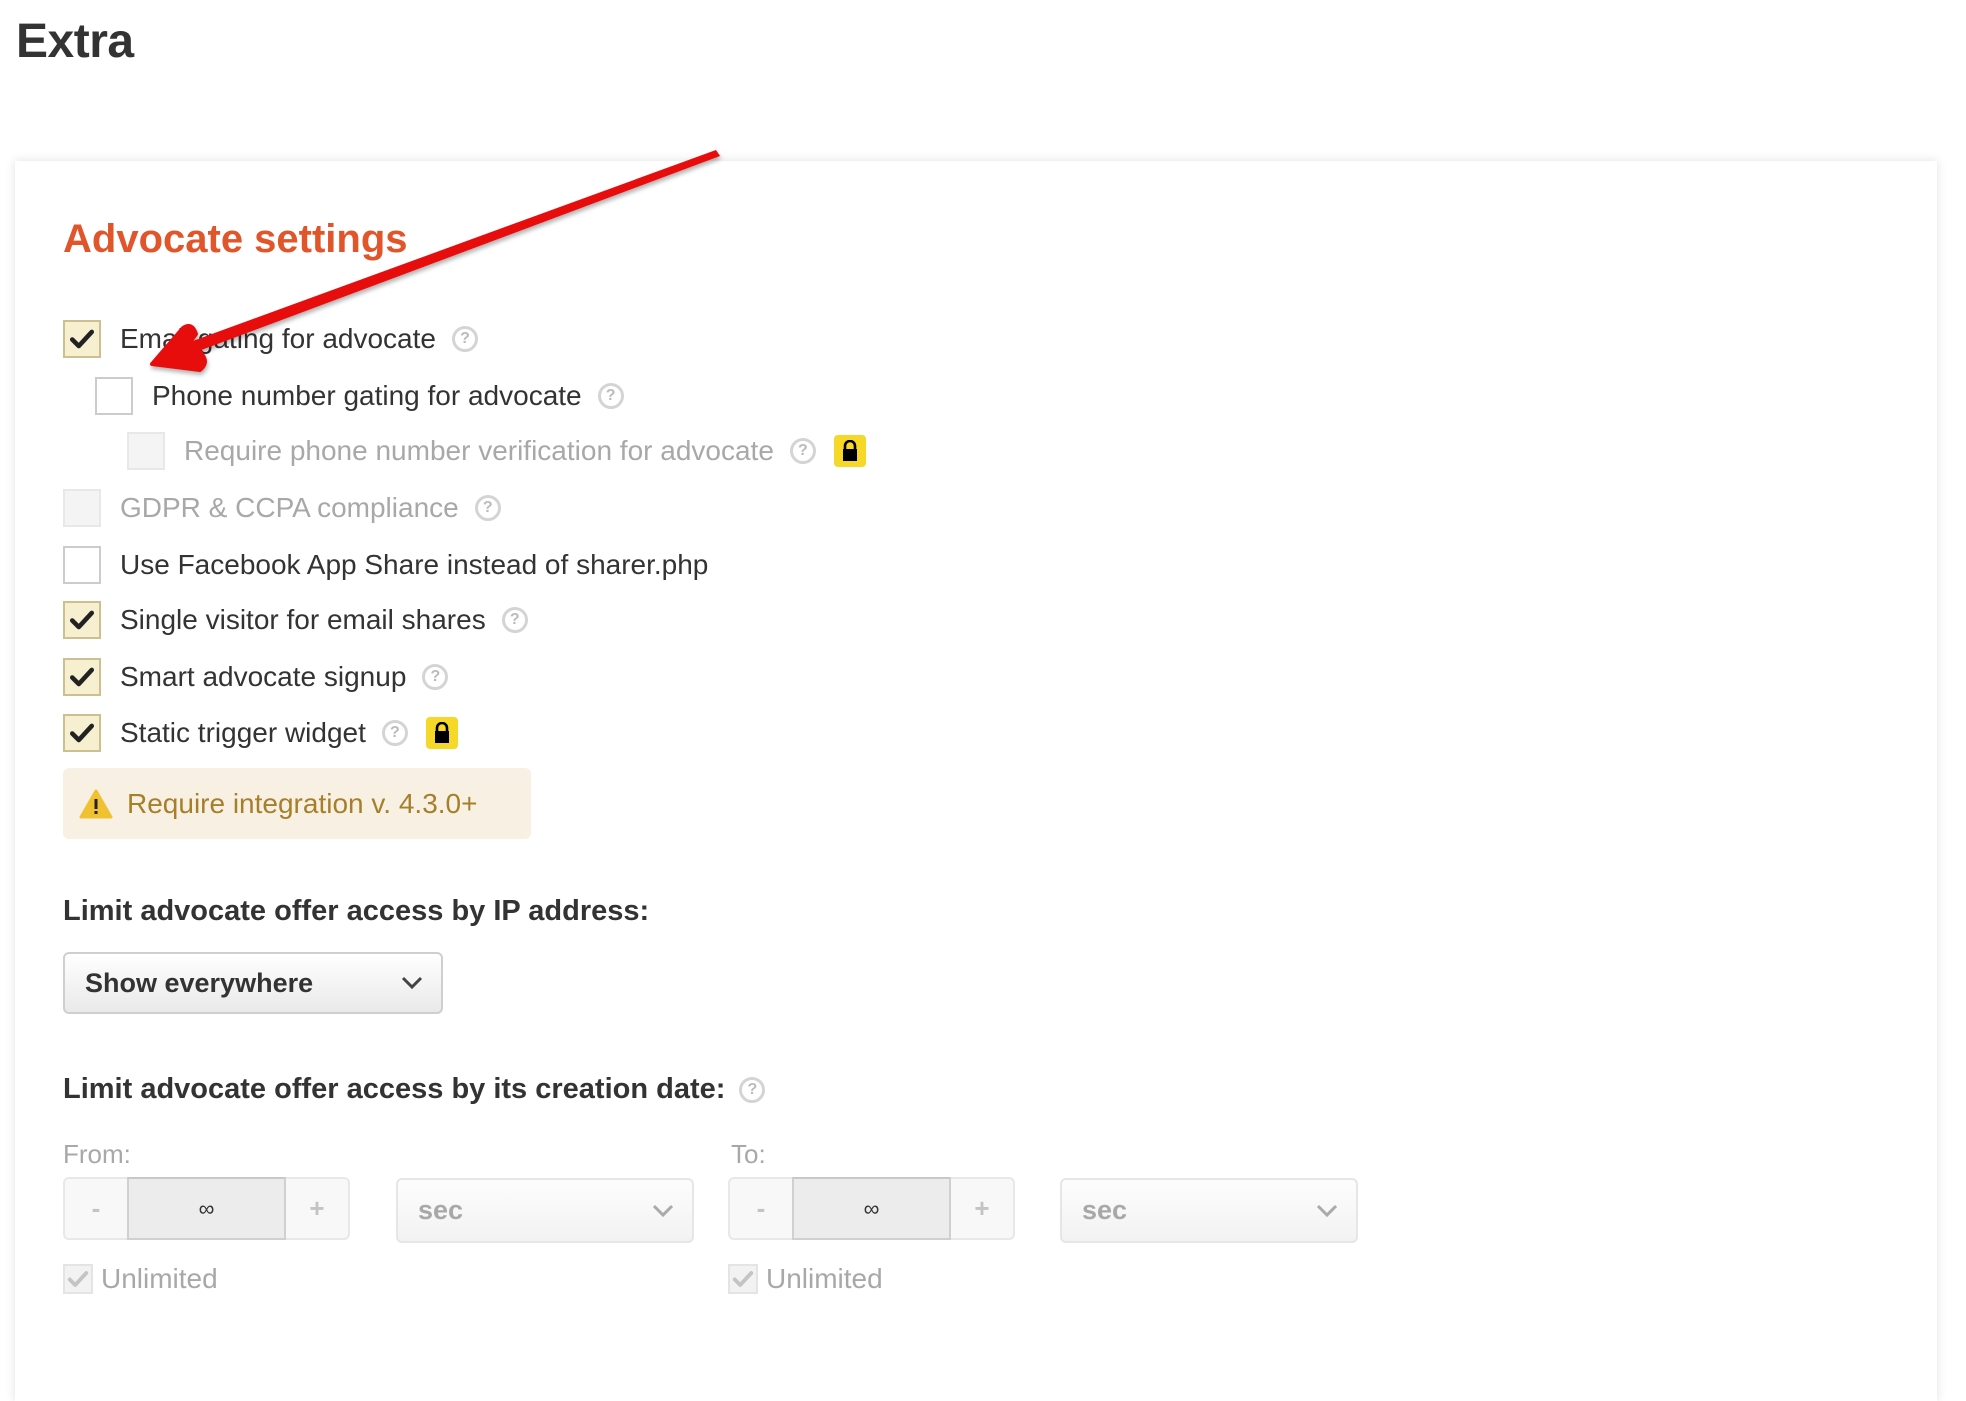 The image size is (1966, 1401). What do you see at coordinates (982, 1208) in the screenshot?
I see `to-increment-button: +` at bounding box center [982, 1208].